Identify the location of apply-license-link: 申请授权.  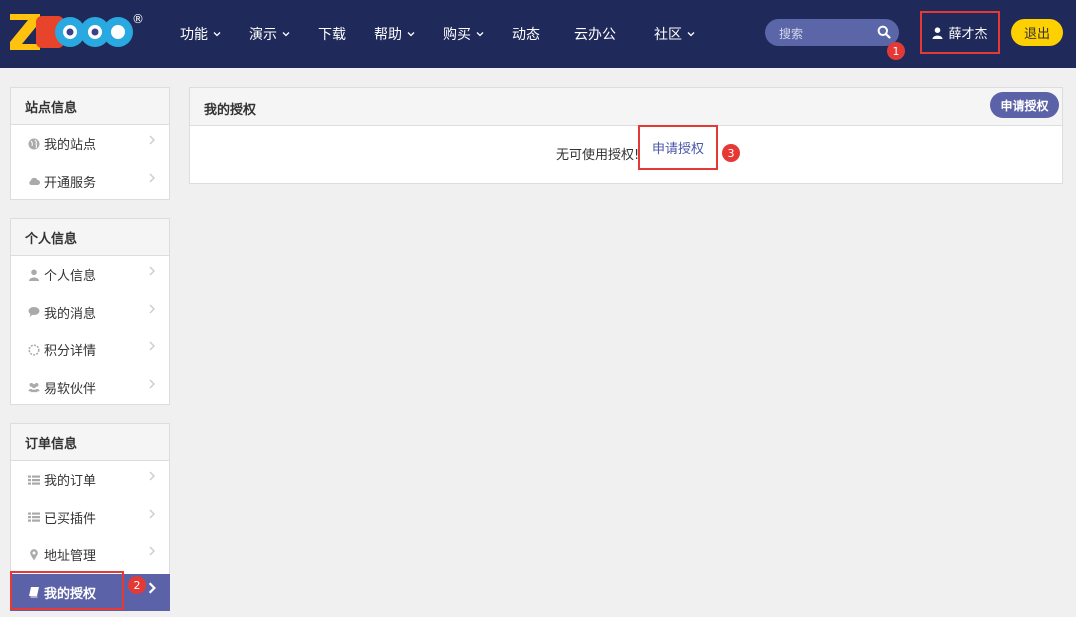
(678, 147).